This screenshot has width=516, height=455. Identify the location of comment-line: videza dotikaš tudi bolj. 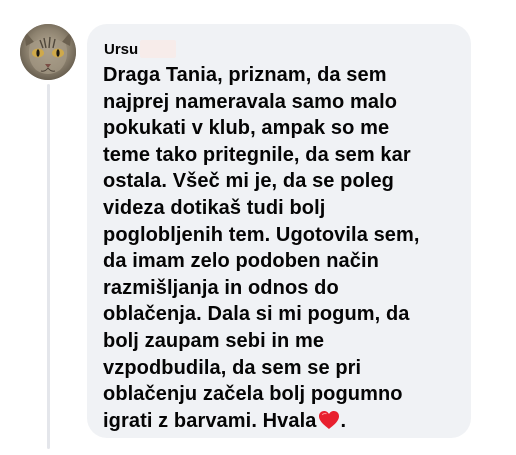
(214, 207).